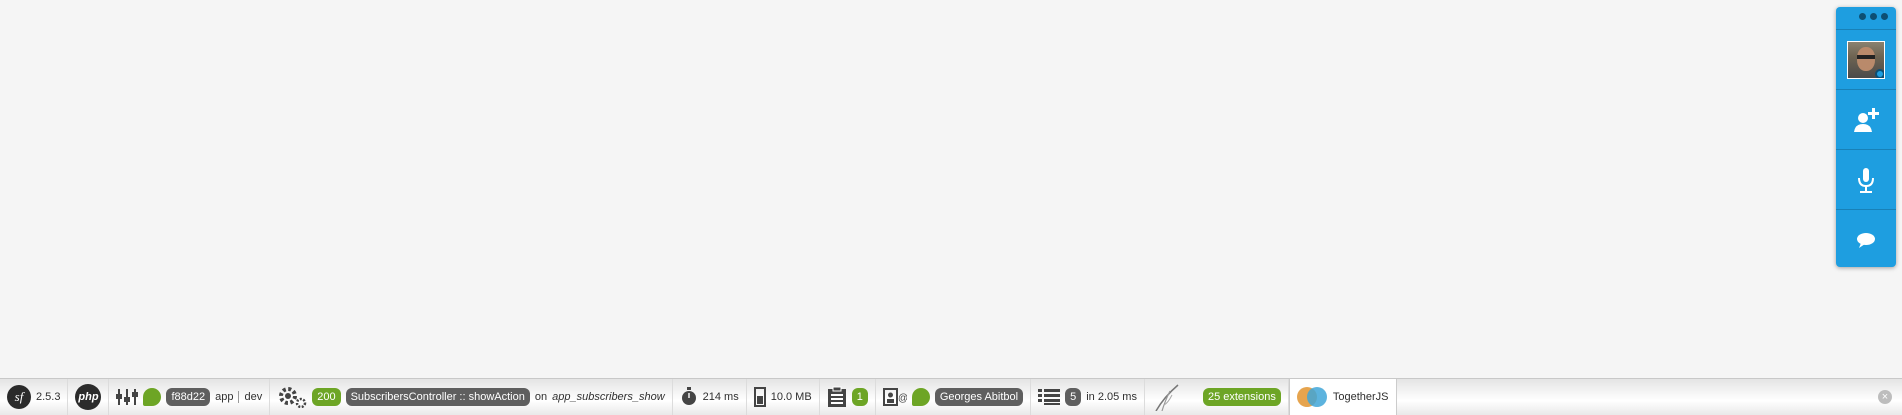  I want to click on action-name: showAction, so click(496, 397).